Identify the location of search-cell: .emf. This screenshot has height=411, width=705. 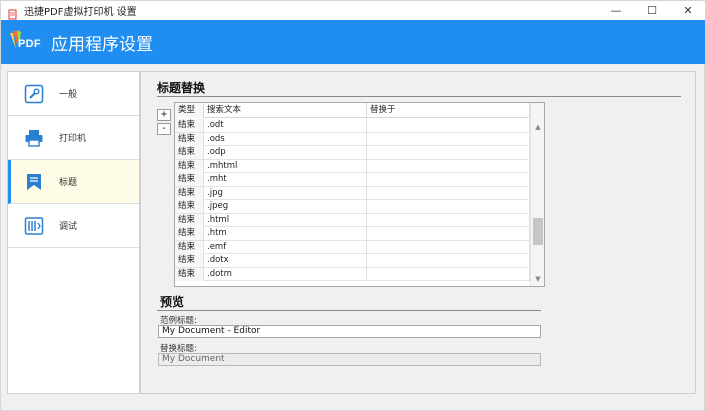
(285, 247).